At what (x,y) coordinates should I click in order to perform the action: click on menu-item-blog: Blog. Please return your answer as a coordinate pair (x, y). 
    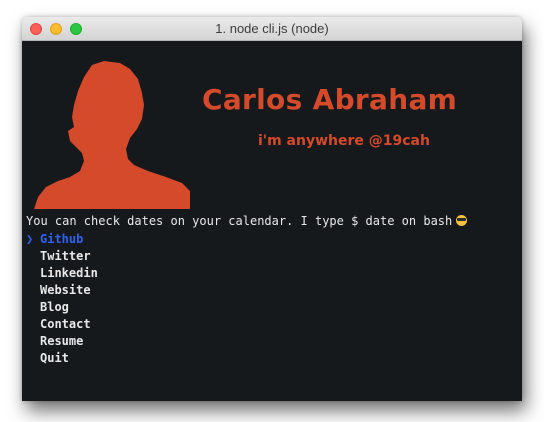
    Looking at the image, I should click on (62, 307).